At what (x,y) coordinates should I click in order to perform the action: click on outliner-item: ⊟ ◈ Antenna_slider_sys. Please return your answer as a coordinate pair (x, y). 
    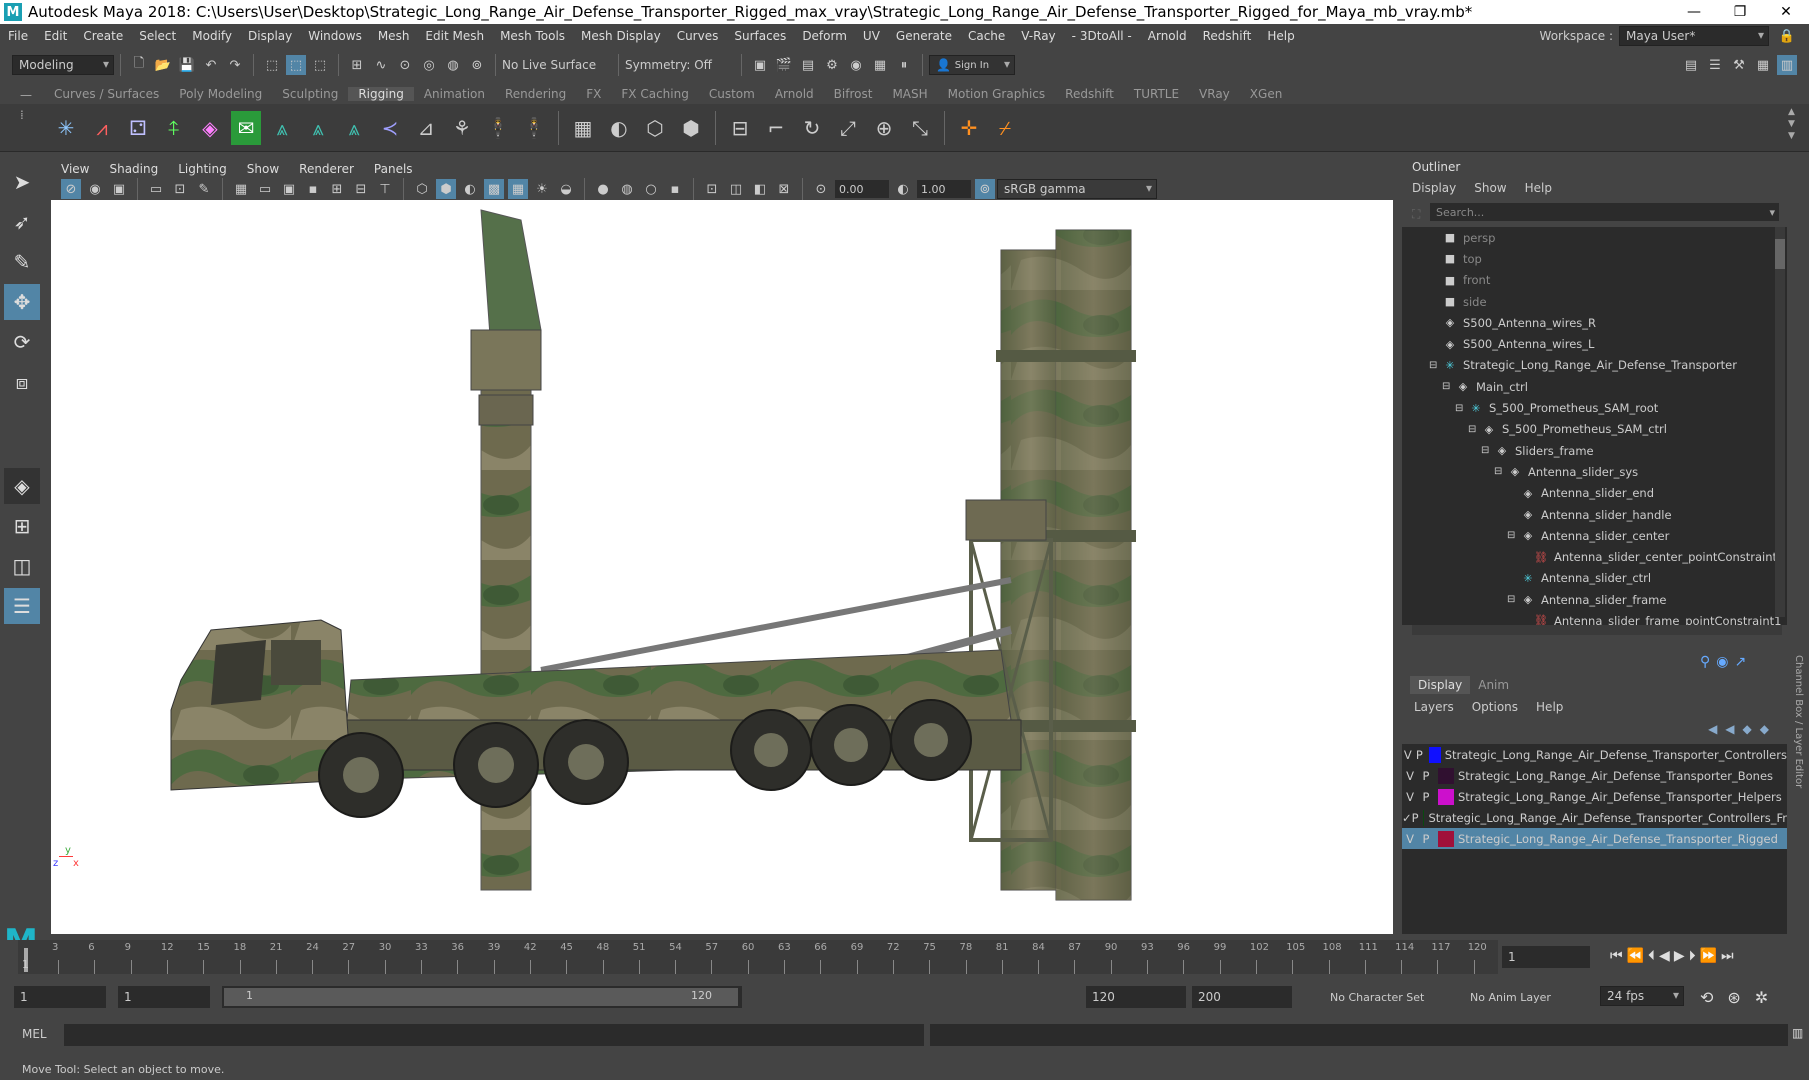
    Looking at the image, I should click on (1594, 471).